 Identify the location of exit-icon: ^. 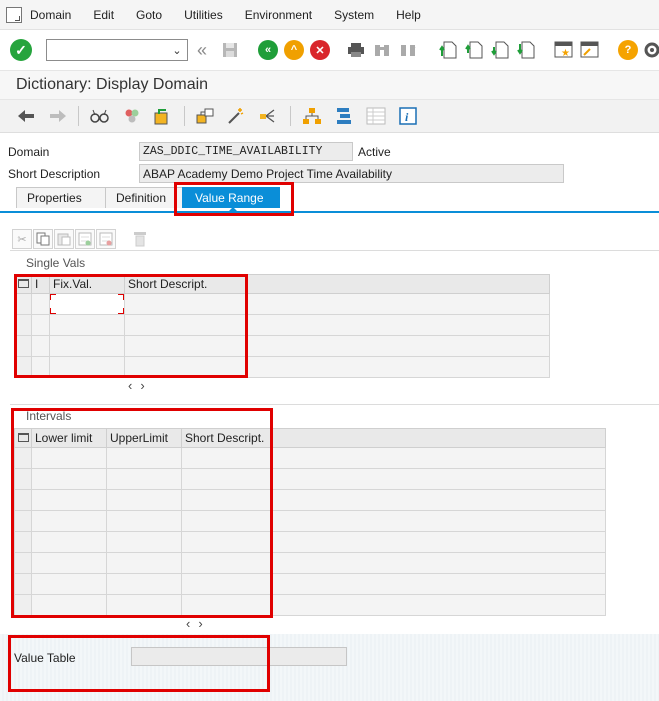
(294, 50).